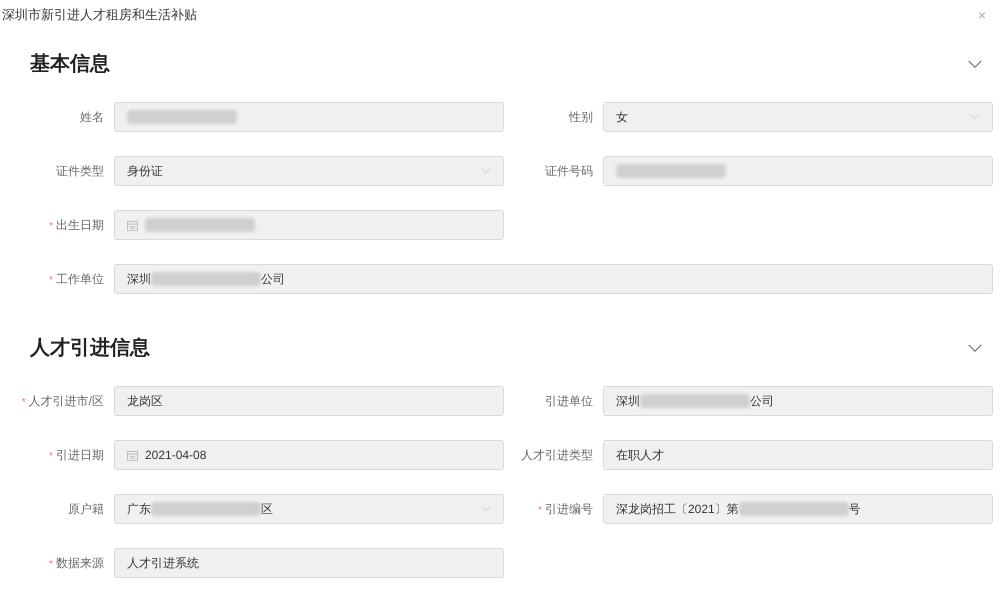 The height and width of the screenshot is (598, 1000). Describe the element at coordinates (267, 509) in the screenshot. I see `field-value: 区` at that location.